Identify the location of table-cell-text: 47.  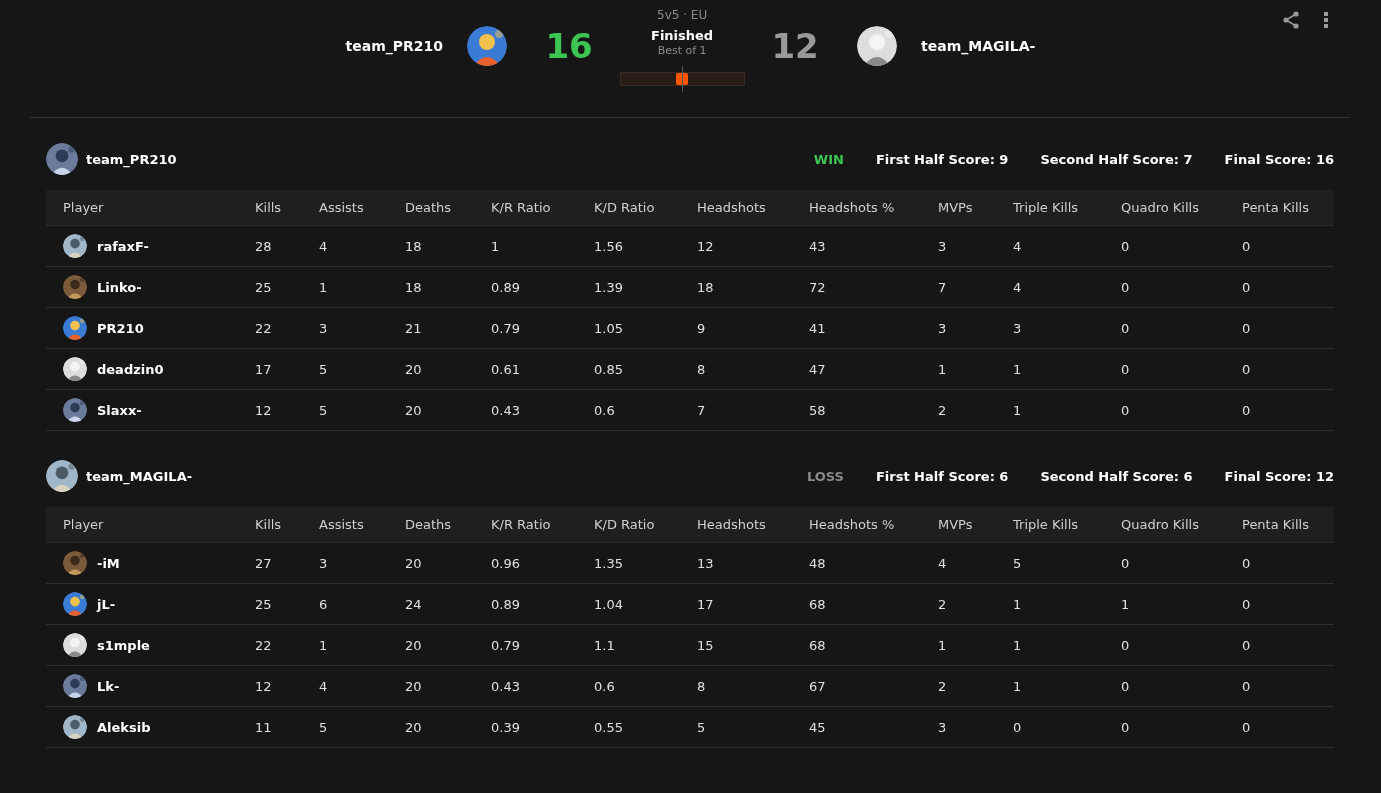
(818, 369).